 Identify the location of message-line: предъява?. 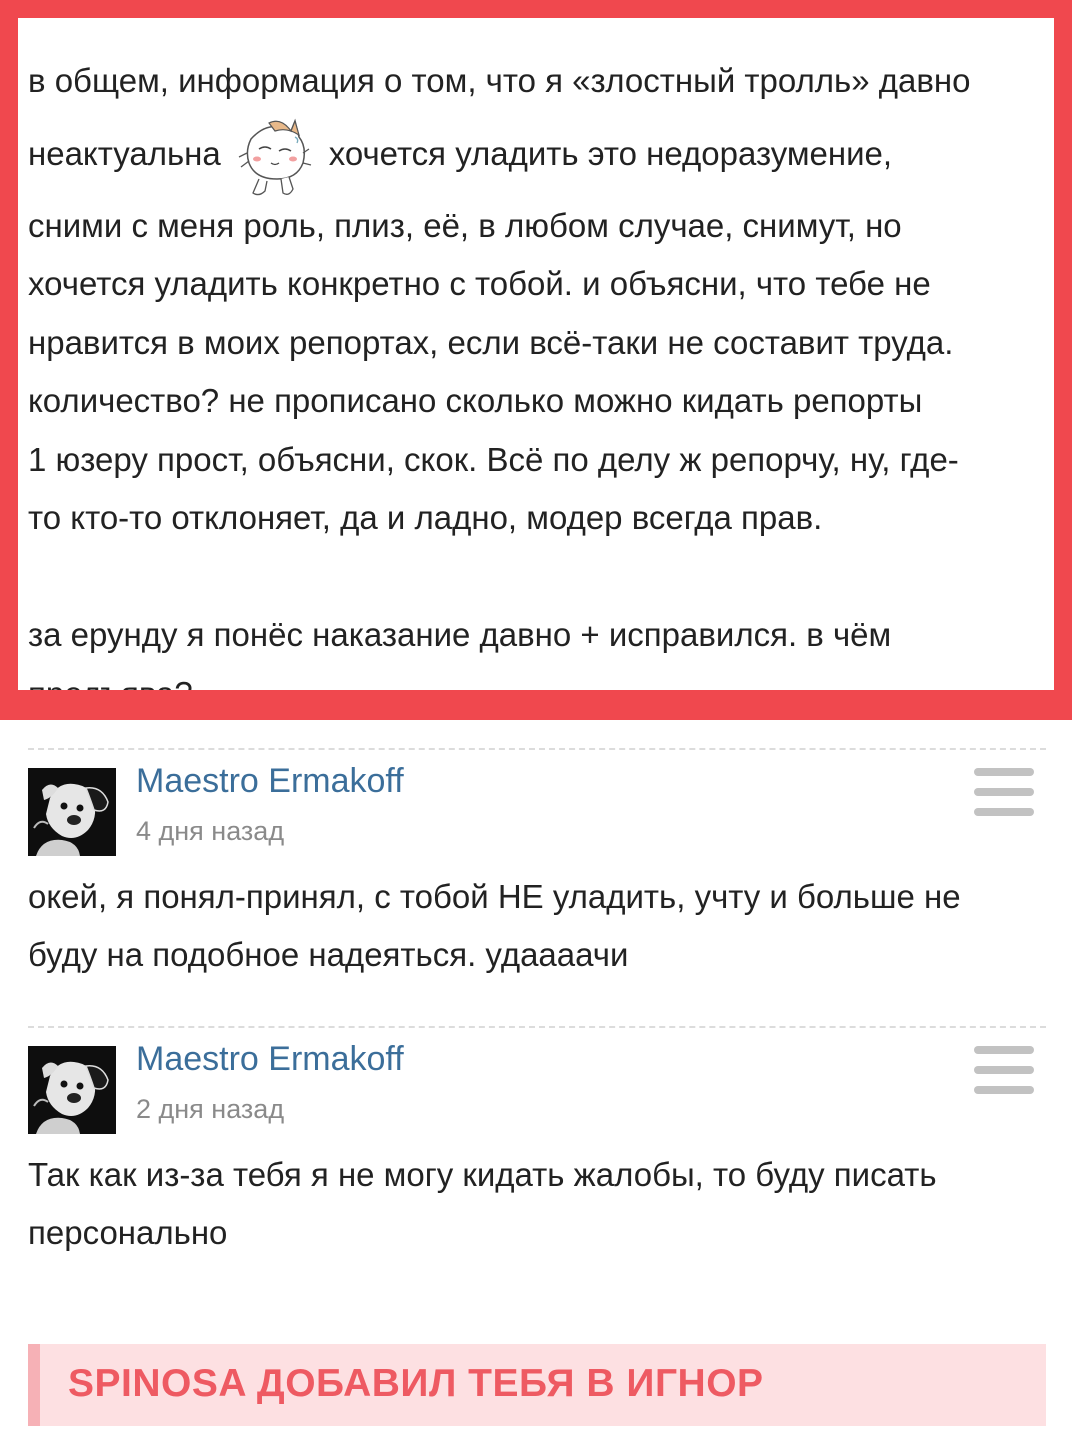
(538, 678).